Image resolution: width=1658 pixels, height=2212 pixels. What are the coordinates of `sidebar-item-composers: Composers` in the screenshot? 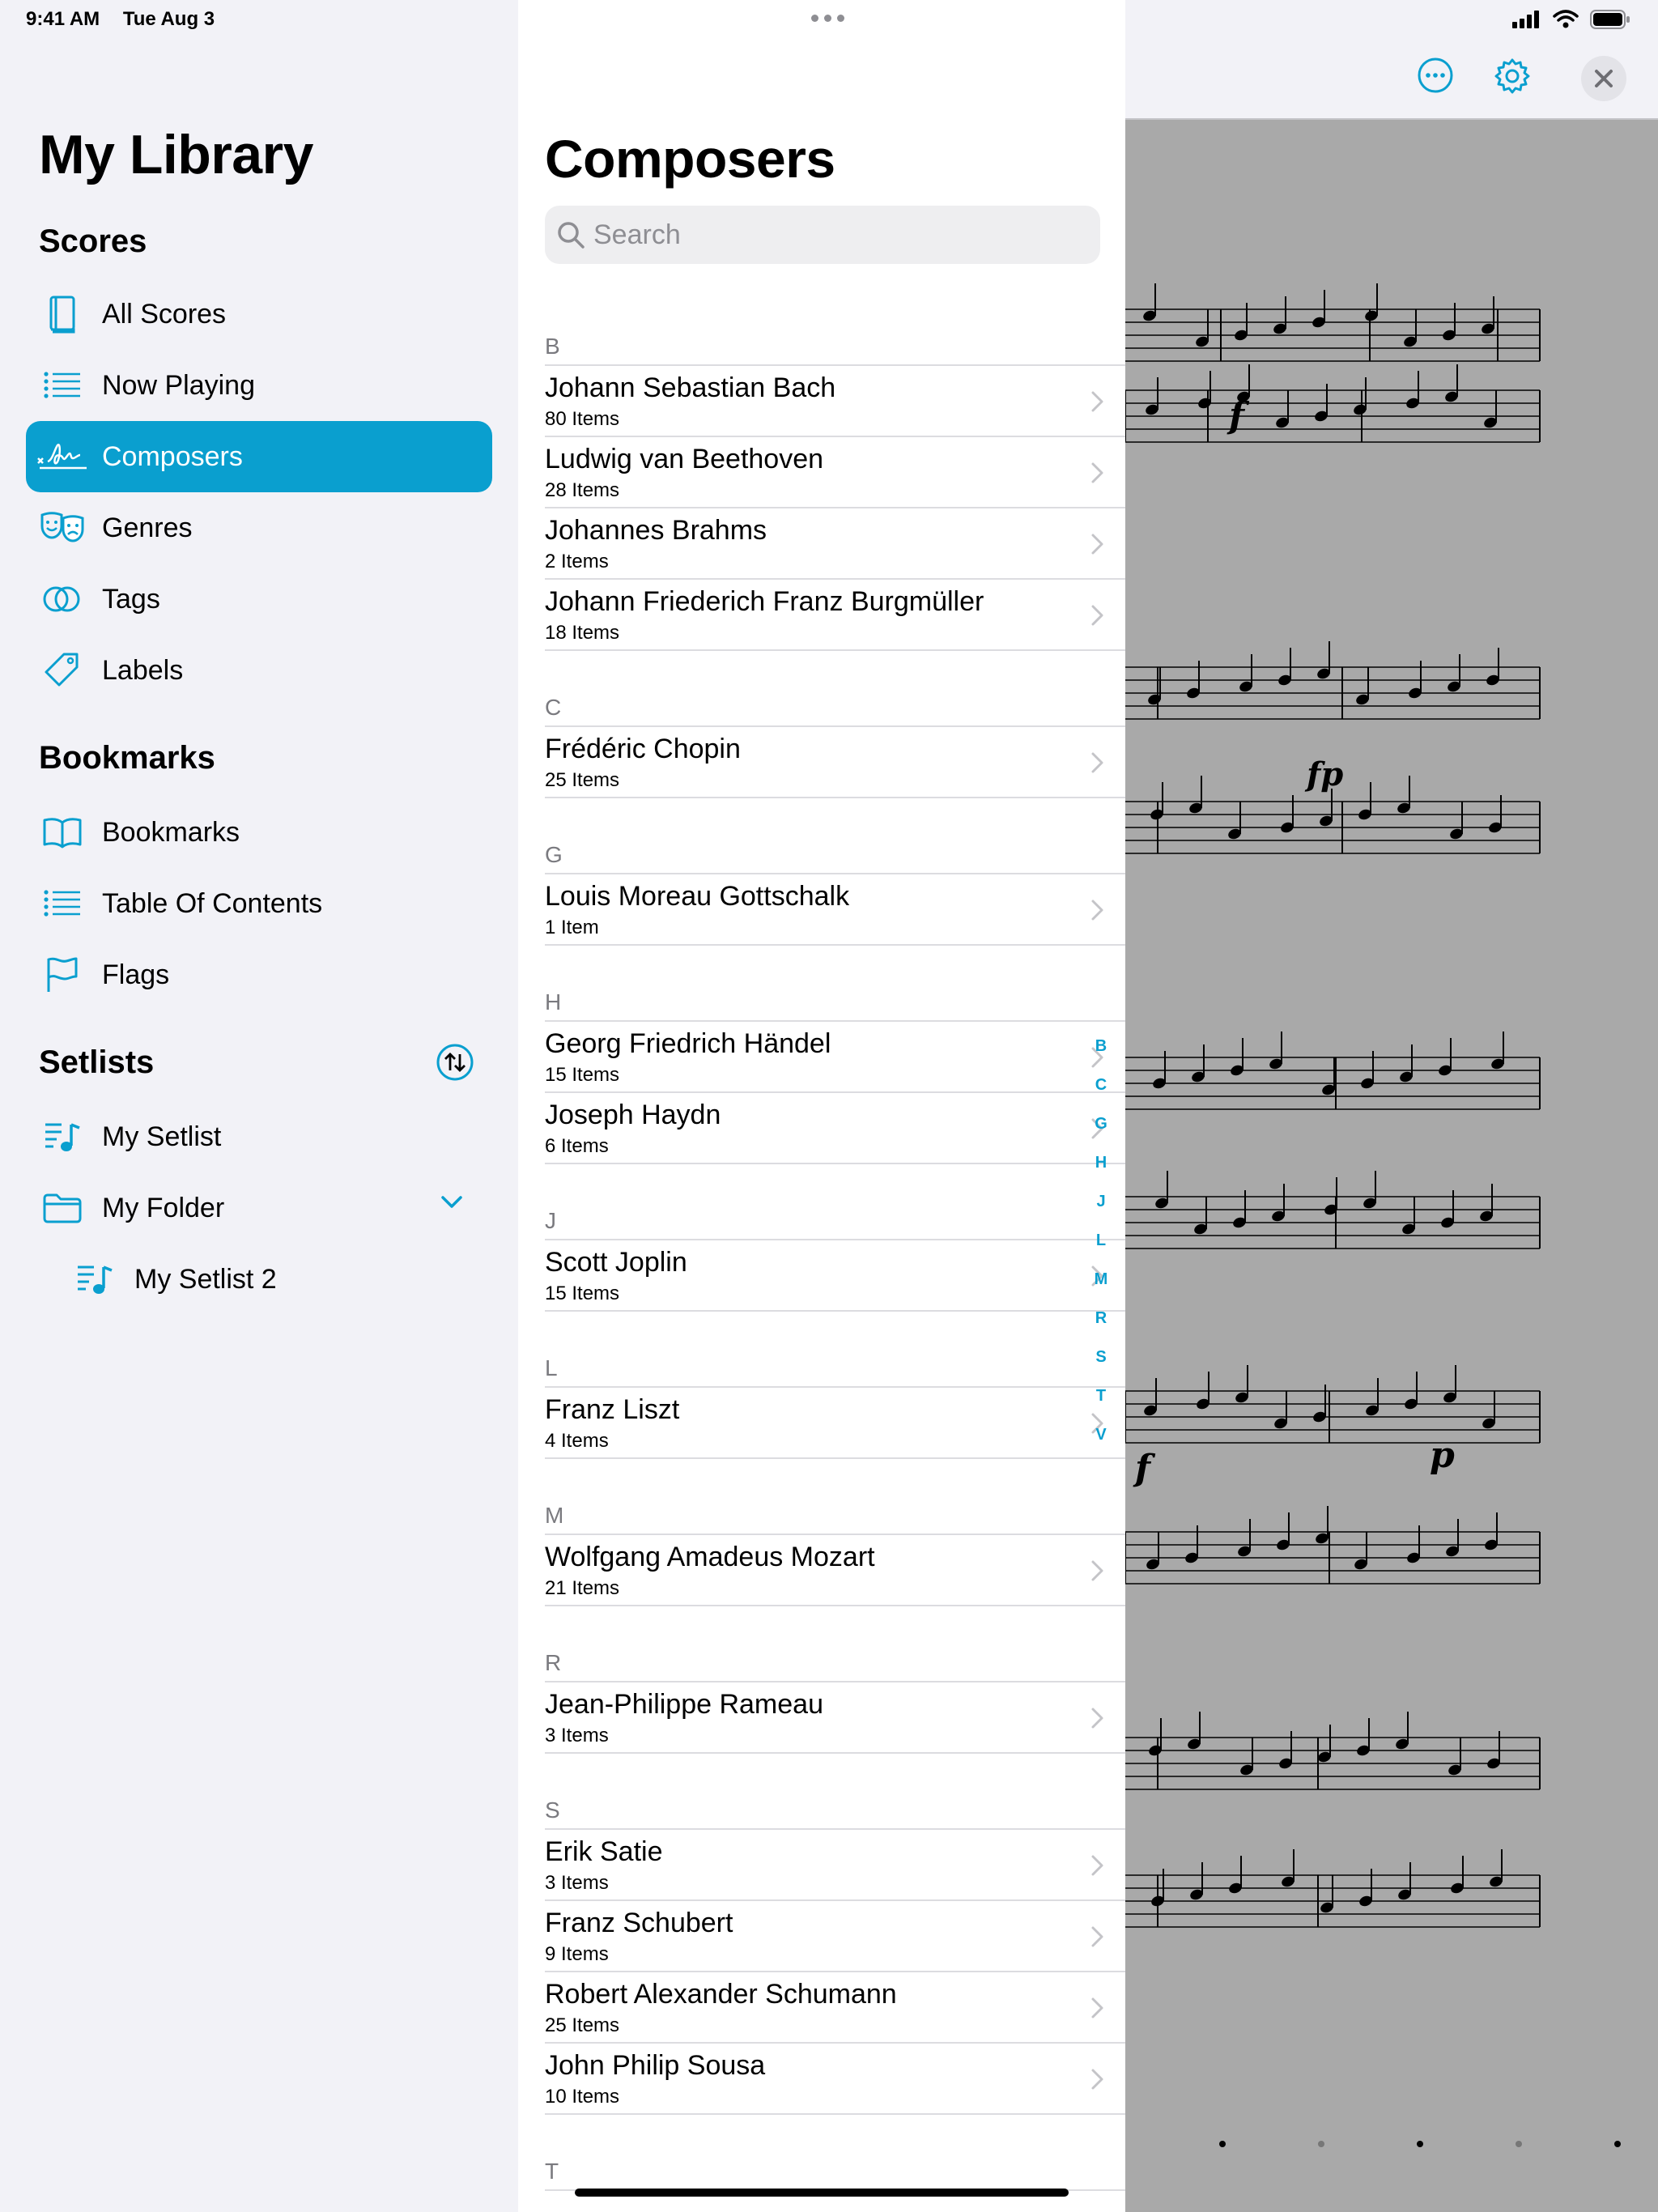 It's located at (259, 456).